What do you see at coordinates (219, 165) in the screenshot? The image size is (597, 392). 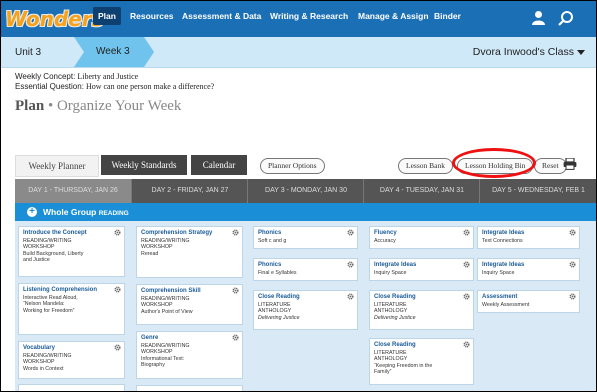 I see `tab-calendar: Calendar` at bounding box center [219, 165].